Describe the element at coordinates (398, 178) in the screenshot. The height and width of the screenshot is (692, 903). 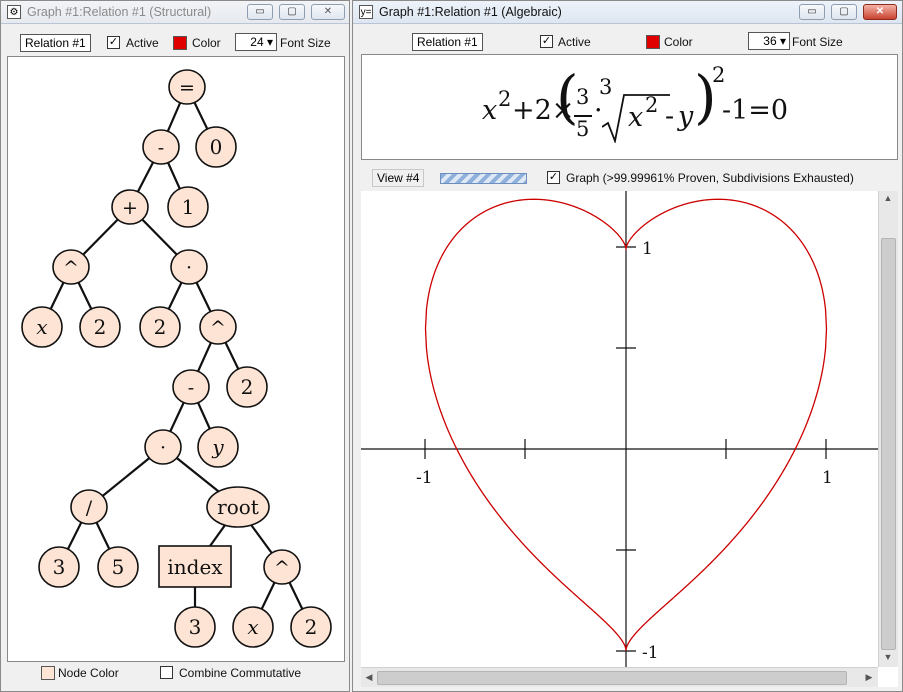
I see `view-button: View #4` at that location.